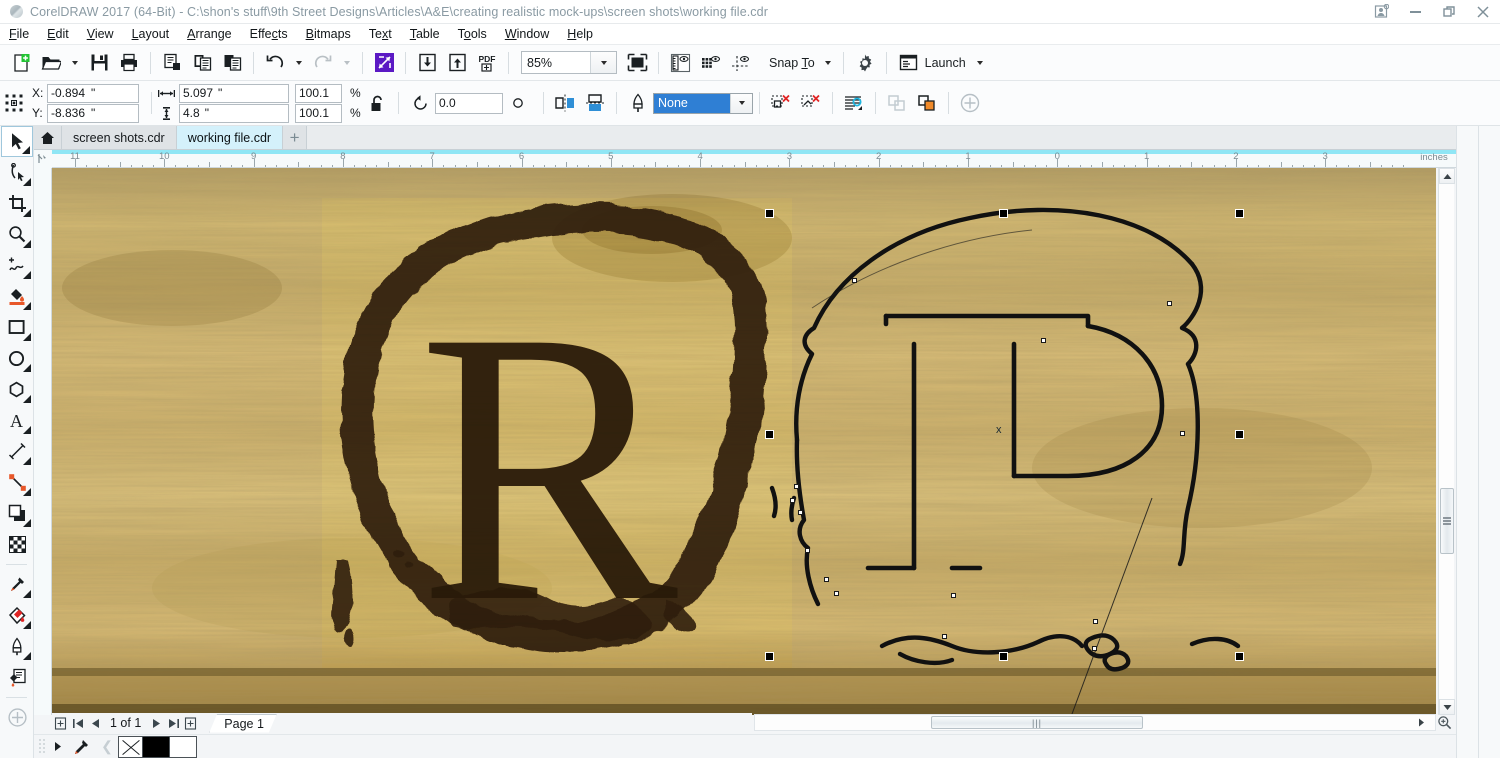 Image resolution: width=1500 pixels, height=758 pixels. What do you see at coordinates (17, 544) in the screenshot?
I see `transparency-tool` at bounding box center [17, 544].